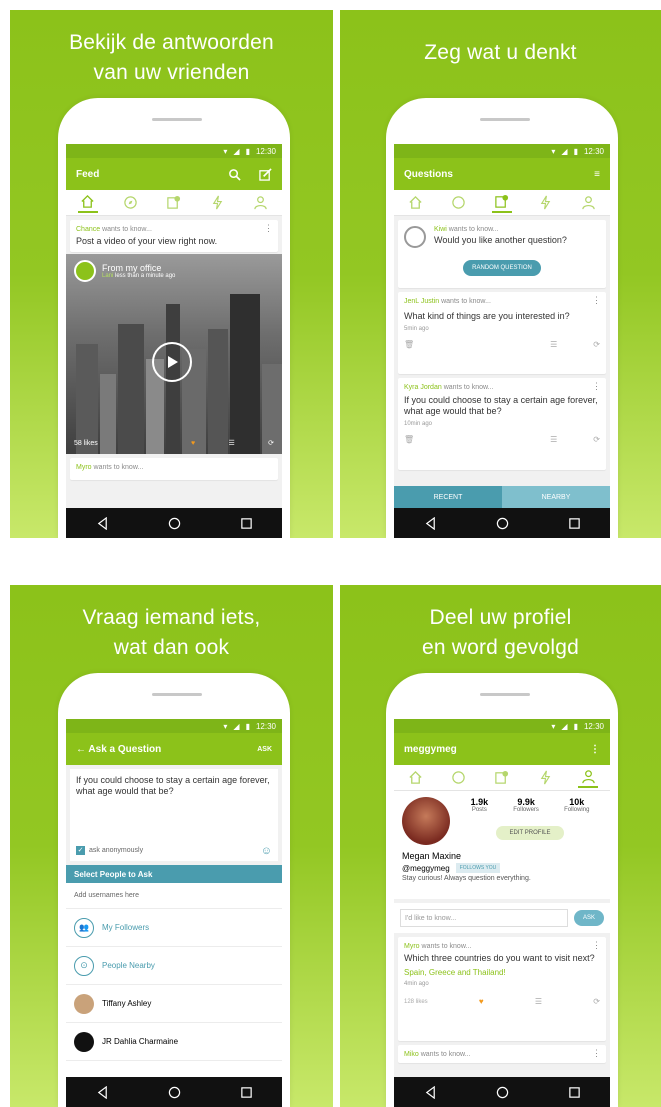 This screenshot has width=661, height=1107. I want to click on video-user: Lani, so click(107, 276).